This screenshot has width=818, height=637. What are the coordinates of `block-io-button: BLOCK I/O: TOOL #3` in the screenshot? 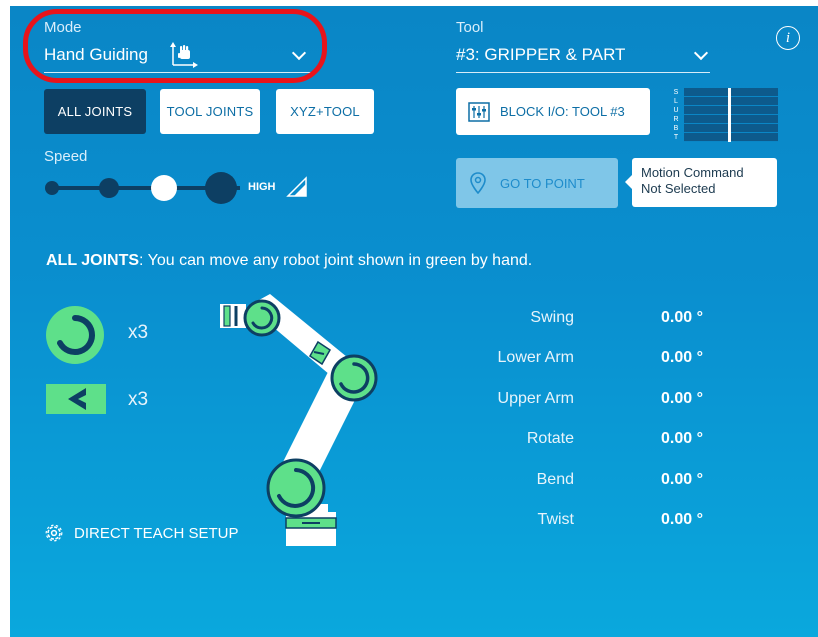 It's located at (553, 111).